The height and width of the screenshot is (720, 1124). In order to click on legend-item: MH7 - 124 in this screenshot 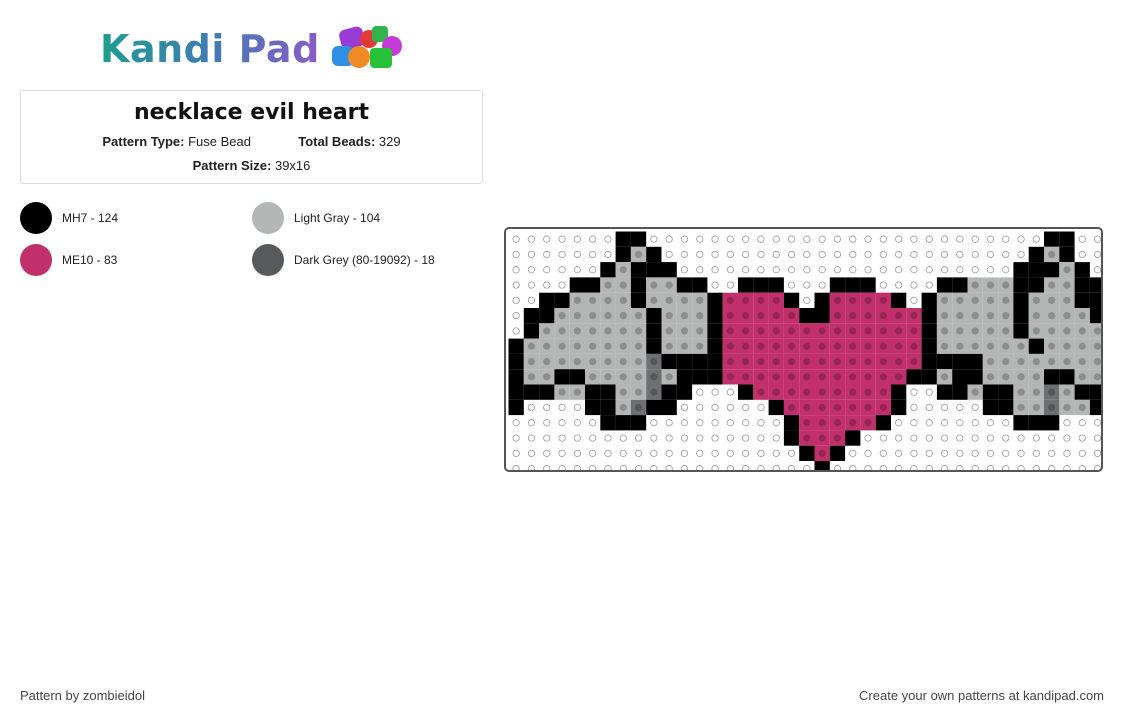, I will do `click(69, 218)`.